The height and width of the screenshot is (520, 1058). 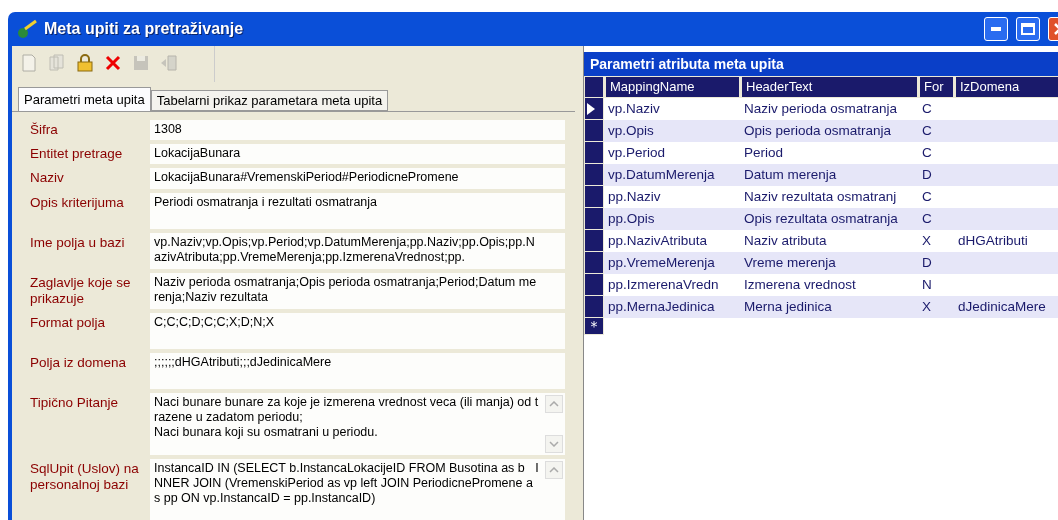 What do you see at coordinates (829, 307) in the screenshot?
I see `table-cell: Merna jedinica` at bounding box center [829, 307].